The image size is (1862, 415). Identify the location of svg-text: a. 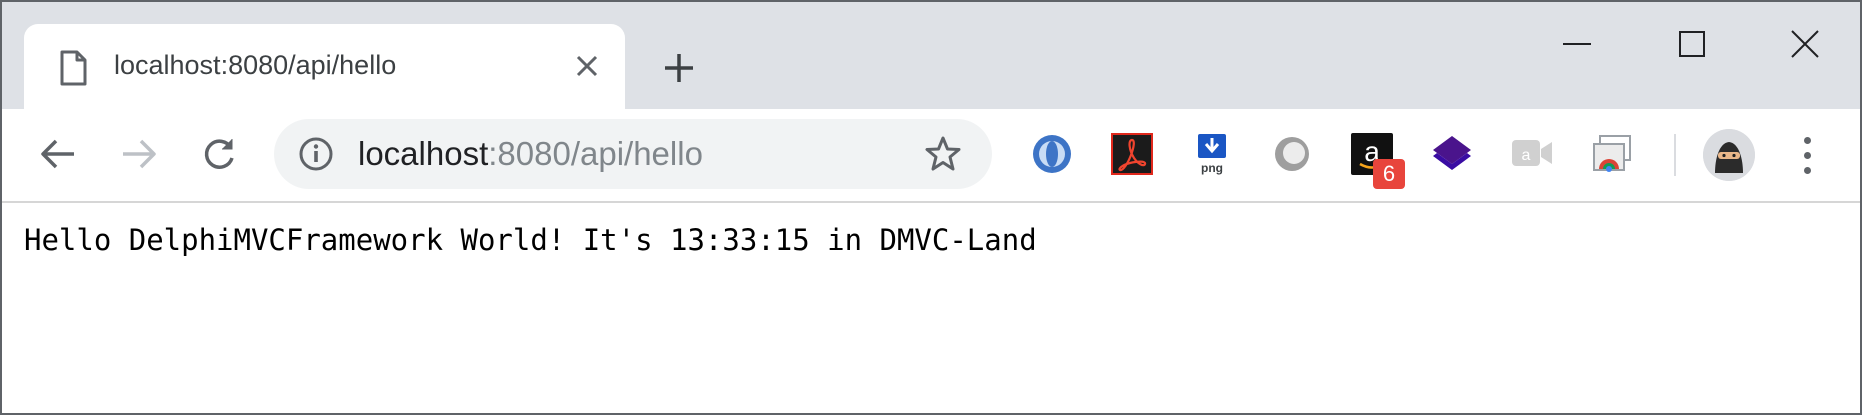
(1526, 155).